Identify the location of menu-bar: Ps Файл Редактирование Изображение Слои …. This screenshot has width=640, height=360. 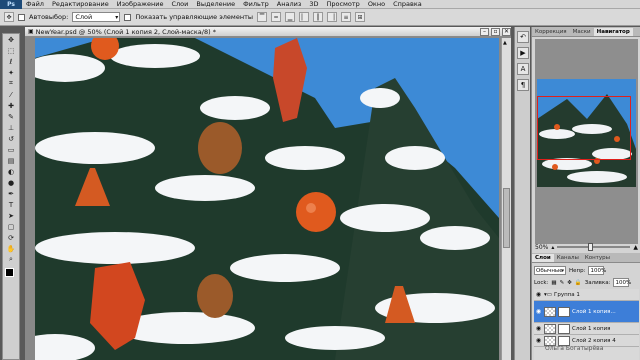
(320, 4).